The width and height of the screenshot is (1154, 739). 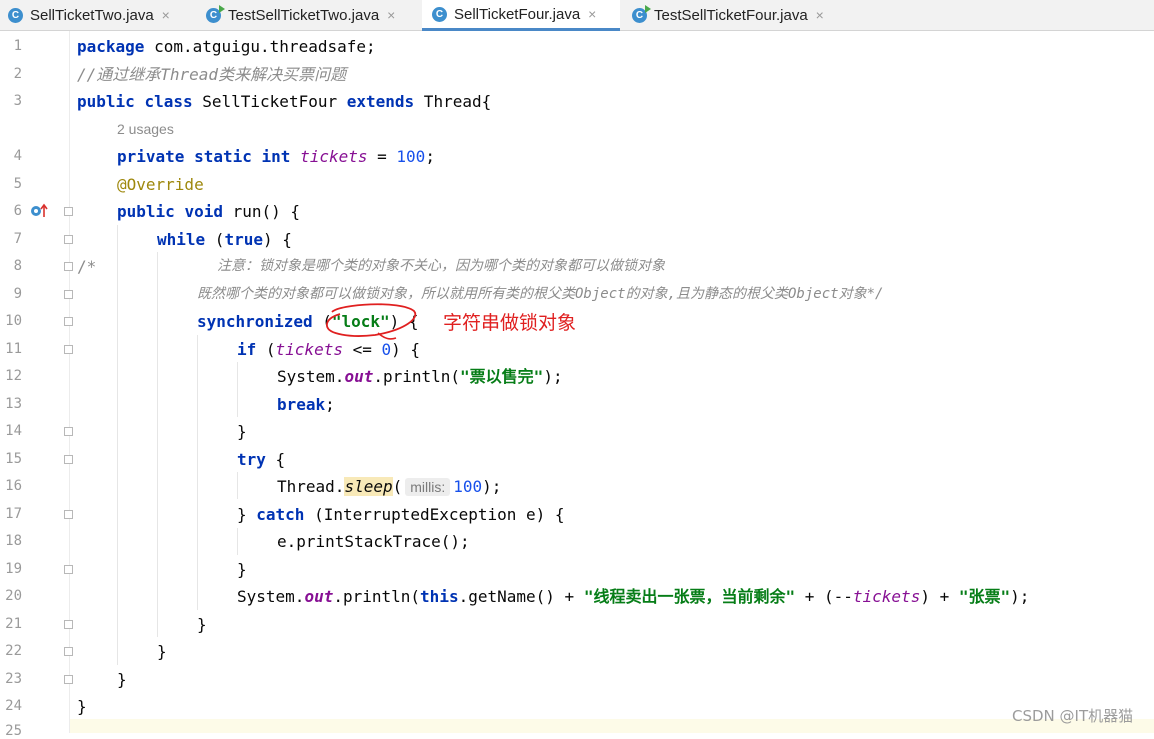 What do you see at coordinates (17, 184) in the screenshot?
I see `line-number: 5` at bounding box center [17, 184].